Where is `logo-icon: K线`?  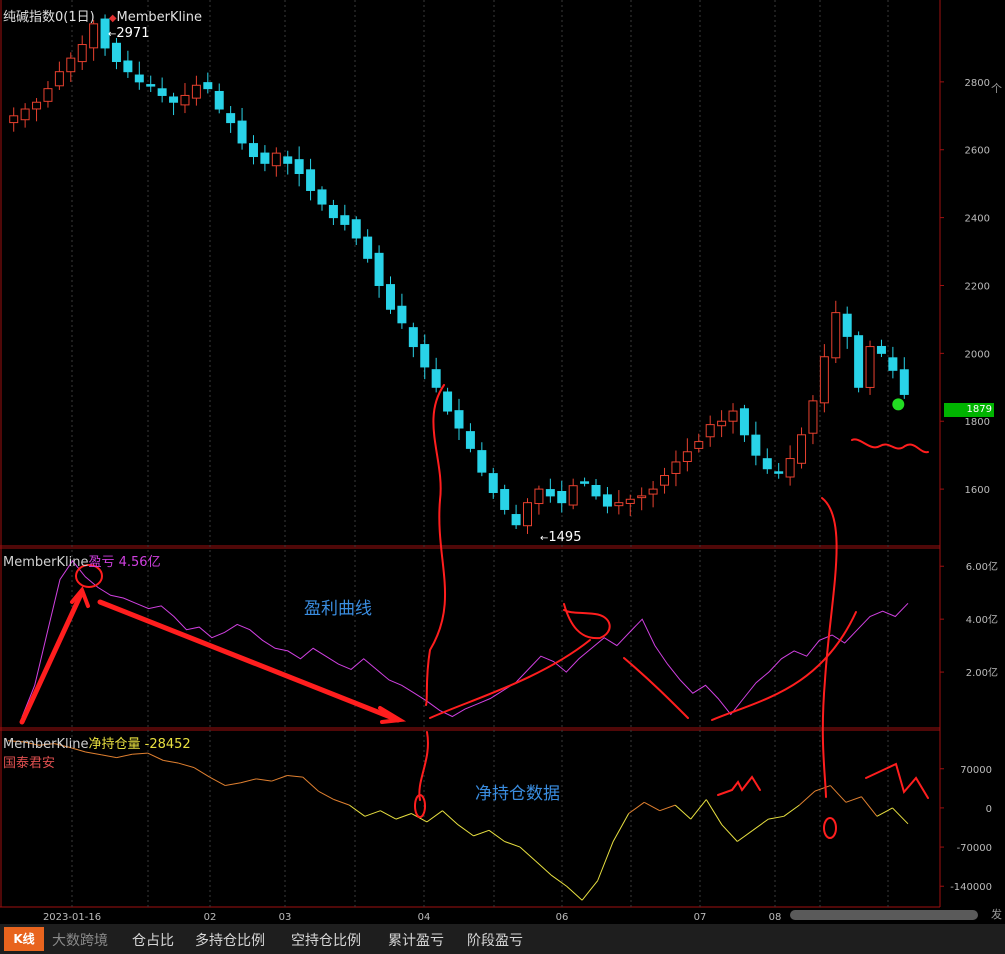 logo-icon: K线 is located at coordinates (24, 939).